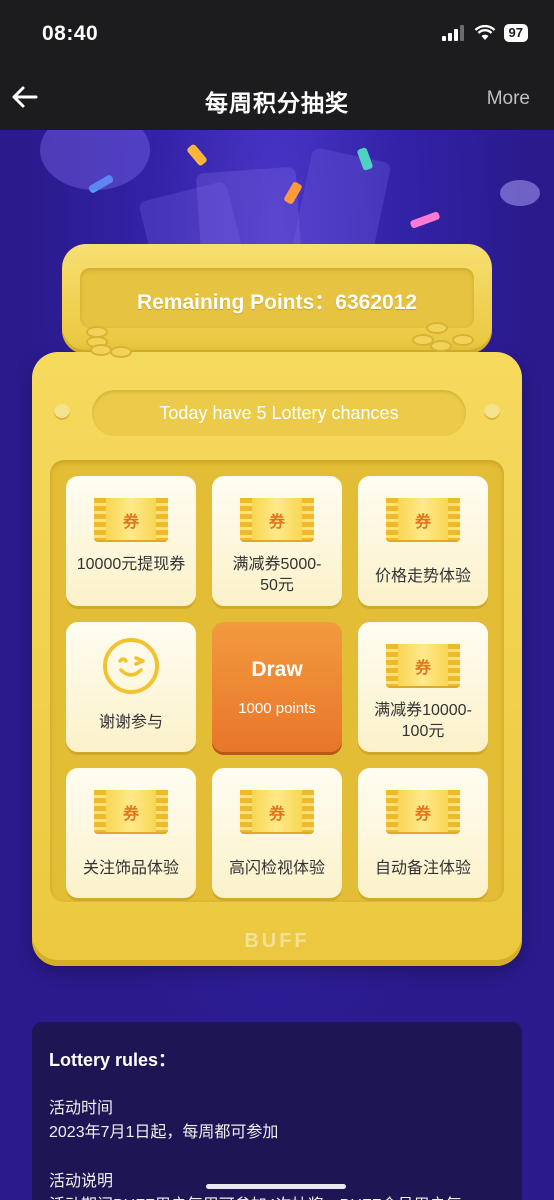 This screenshot has height=1200, width=554. Describe the element at coordinates (81, 1108) in the screenshot. I see `rules-time-heading: 活动时间` at that location.